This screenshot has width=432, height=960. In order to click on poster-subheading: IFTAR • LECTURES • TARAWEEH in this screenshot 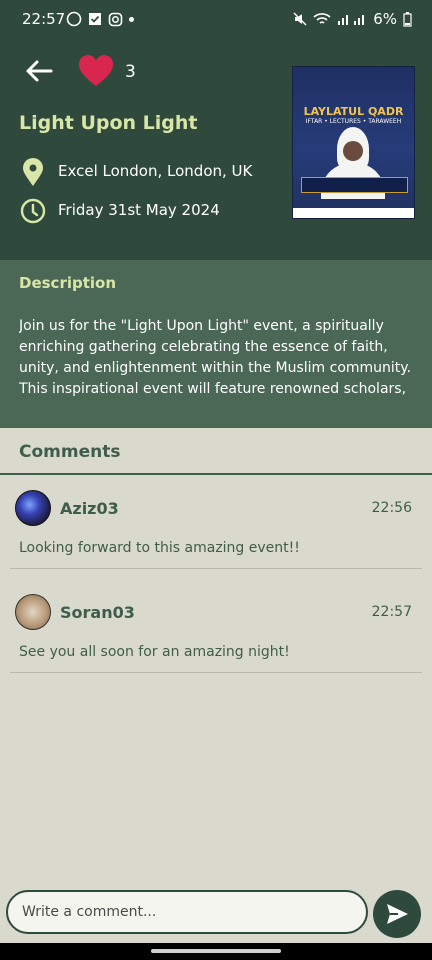, I will do `click(353, 121)`.